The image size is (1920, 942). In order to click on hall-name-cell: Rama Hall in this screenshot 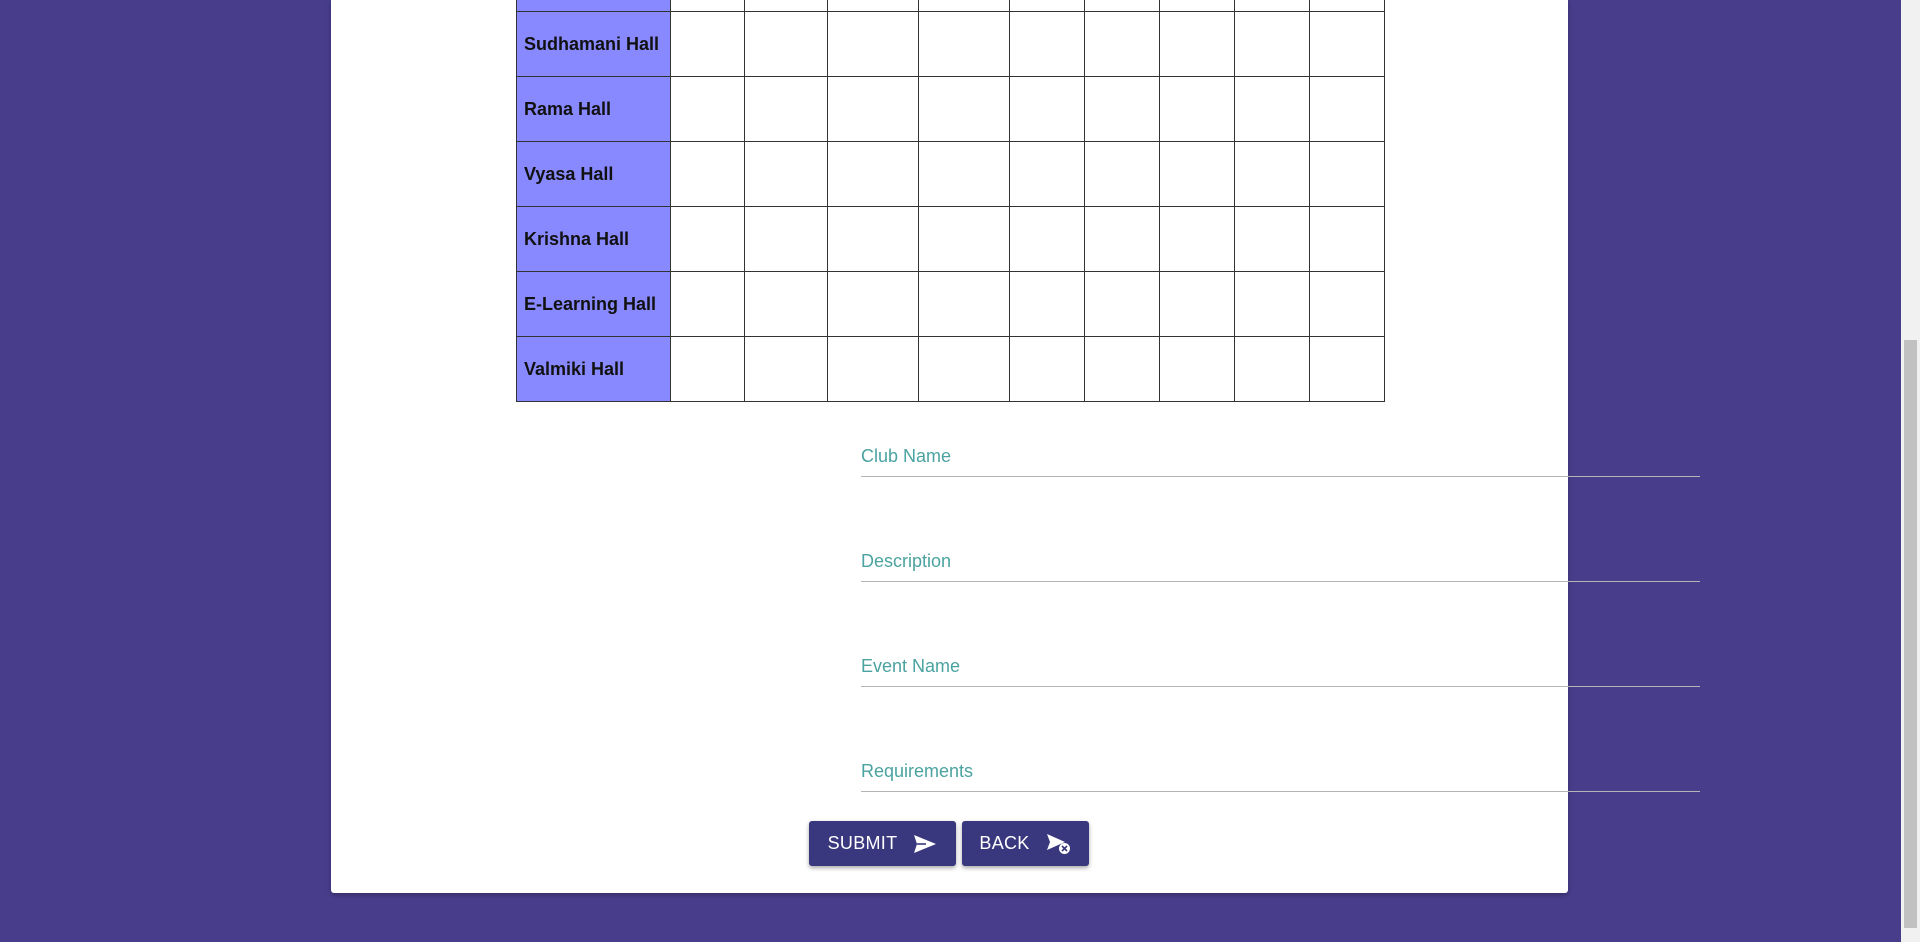, I will do `click(593, 109)`.